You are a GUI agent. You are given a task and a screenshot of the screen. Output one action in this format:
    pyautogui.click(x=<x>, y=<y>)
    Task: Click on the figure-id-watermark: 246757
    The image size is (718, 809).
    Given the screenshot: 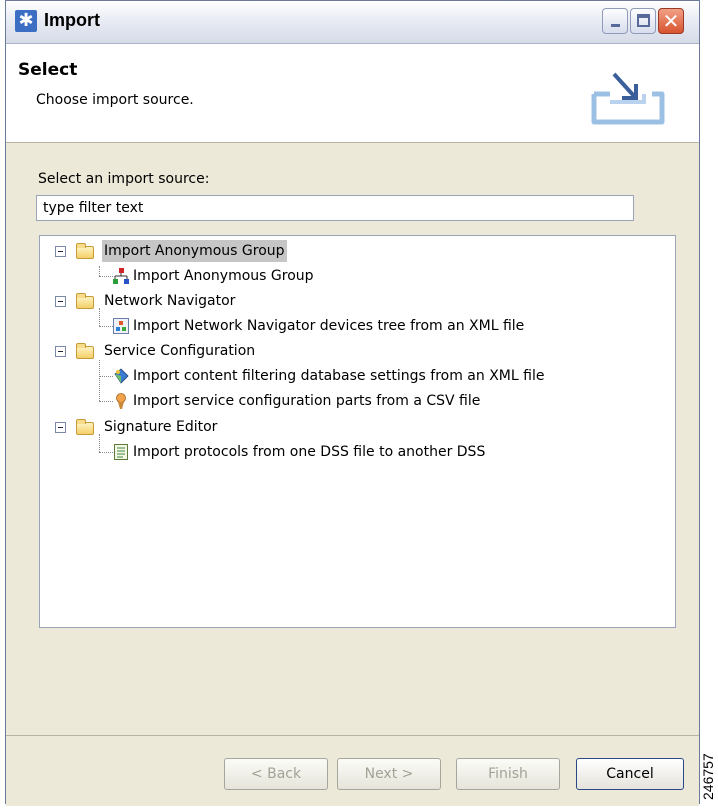 What is the action you would take?
    pyautogui.click(x=708, y=776)
    